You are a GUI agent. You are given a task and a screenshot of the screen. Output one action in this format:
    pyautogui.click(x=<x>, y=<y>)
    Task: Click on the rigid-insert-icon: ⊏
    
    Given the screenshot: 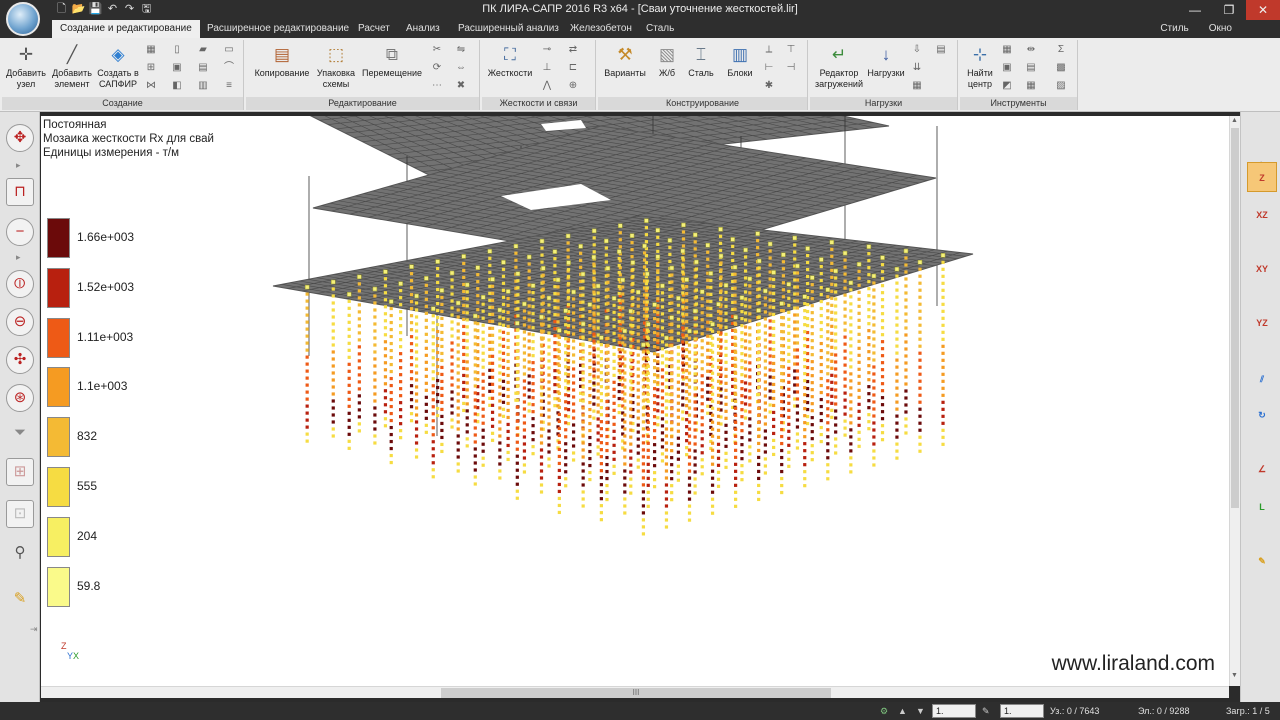 What is the action you would take?
    pyautogui.click(x=573, y=68)
    